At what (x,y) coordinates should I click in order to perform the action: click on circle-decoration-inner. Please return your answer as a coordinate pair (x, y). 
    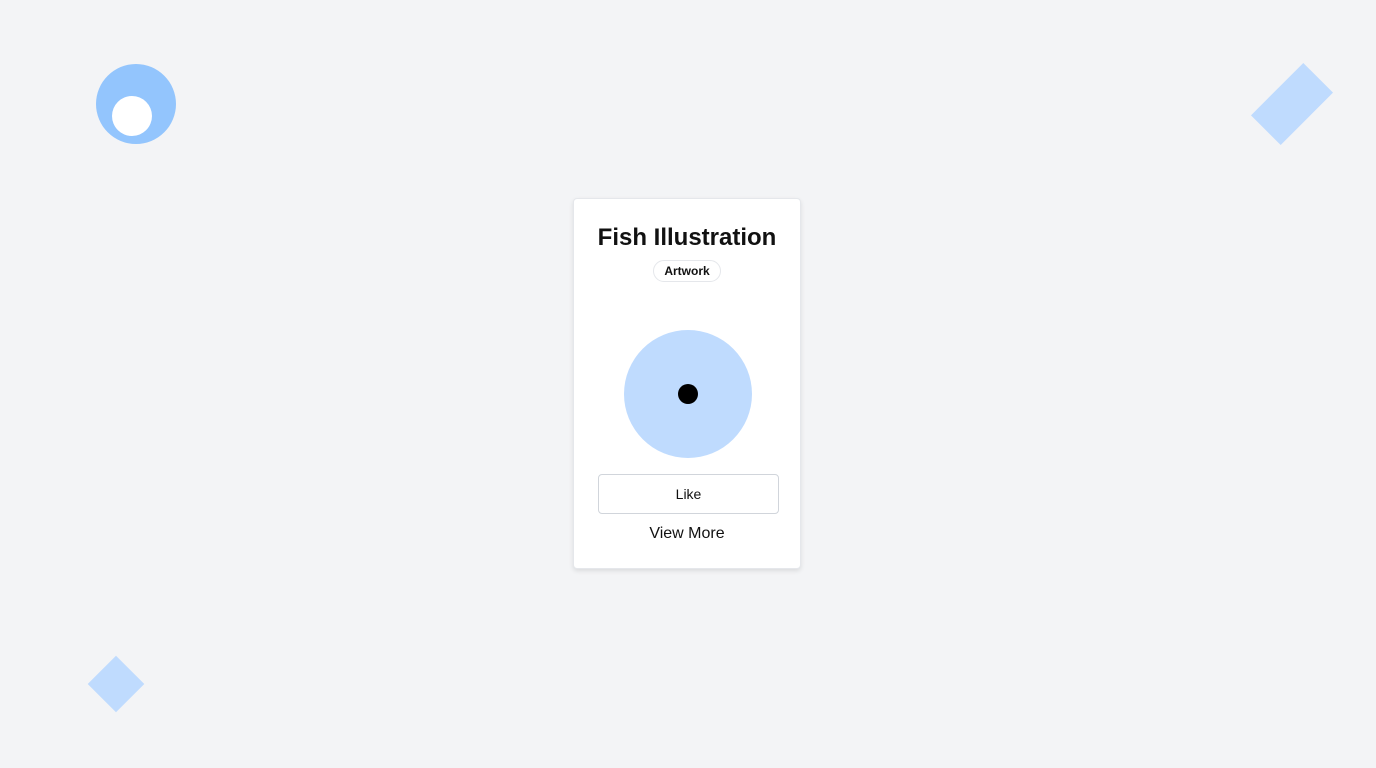
    Looking at the image, I should click on (132, 116).